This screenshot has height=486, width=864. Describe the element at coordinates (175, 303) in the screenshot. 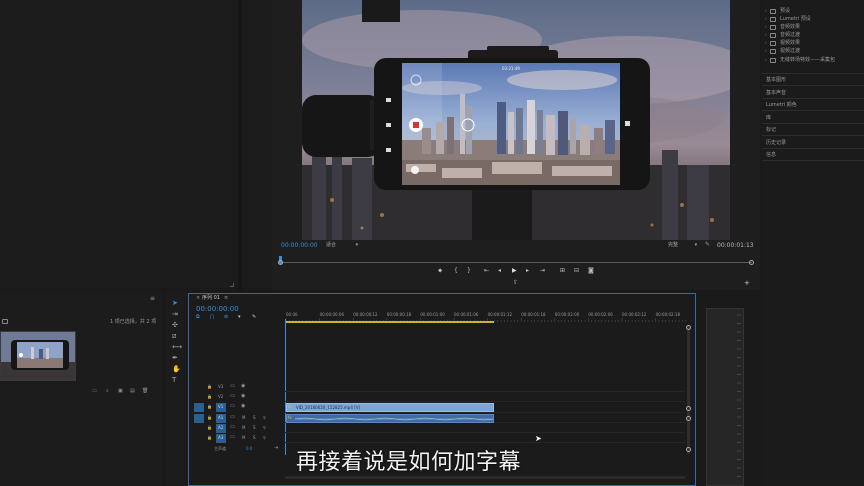

I see `selection-tool-icon: ➤` at that location.